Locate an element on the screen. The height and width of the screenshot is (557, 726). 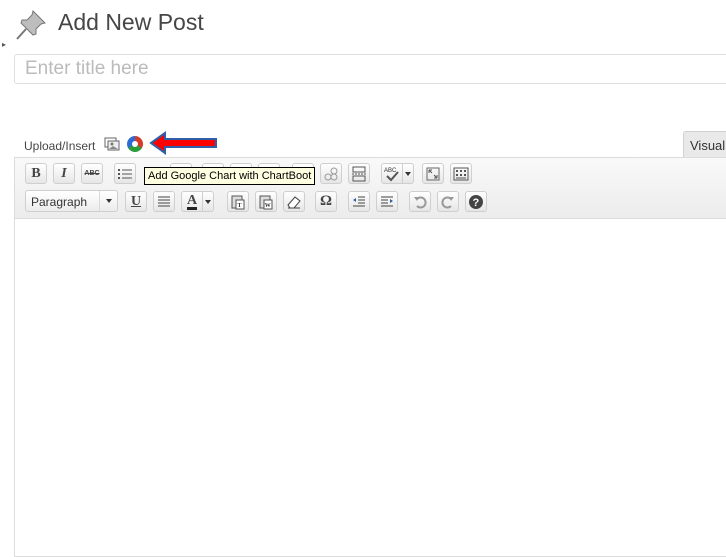
underline-icon: U is located at coordinates (136, 201).